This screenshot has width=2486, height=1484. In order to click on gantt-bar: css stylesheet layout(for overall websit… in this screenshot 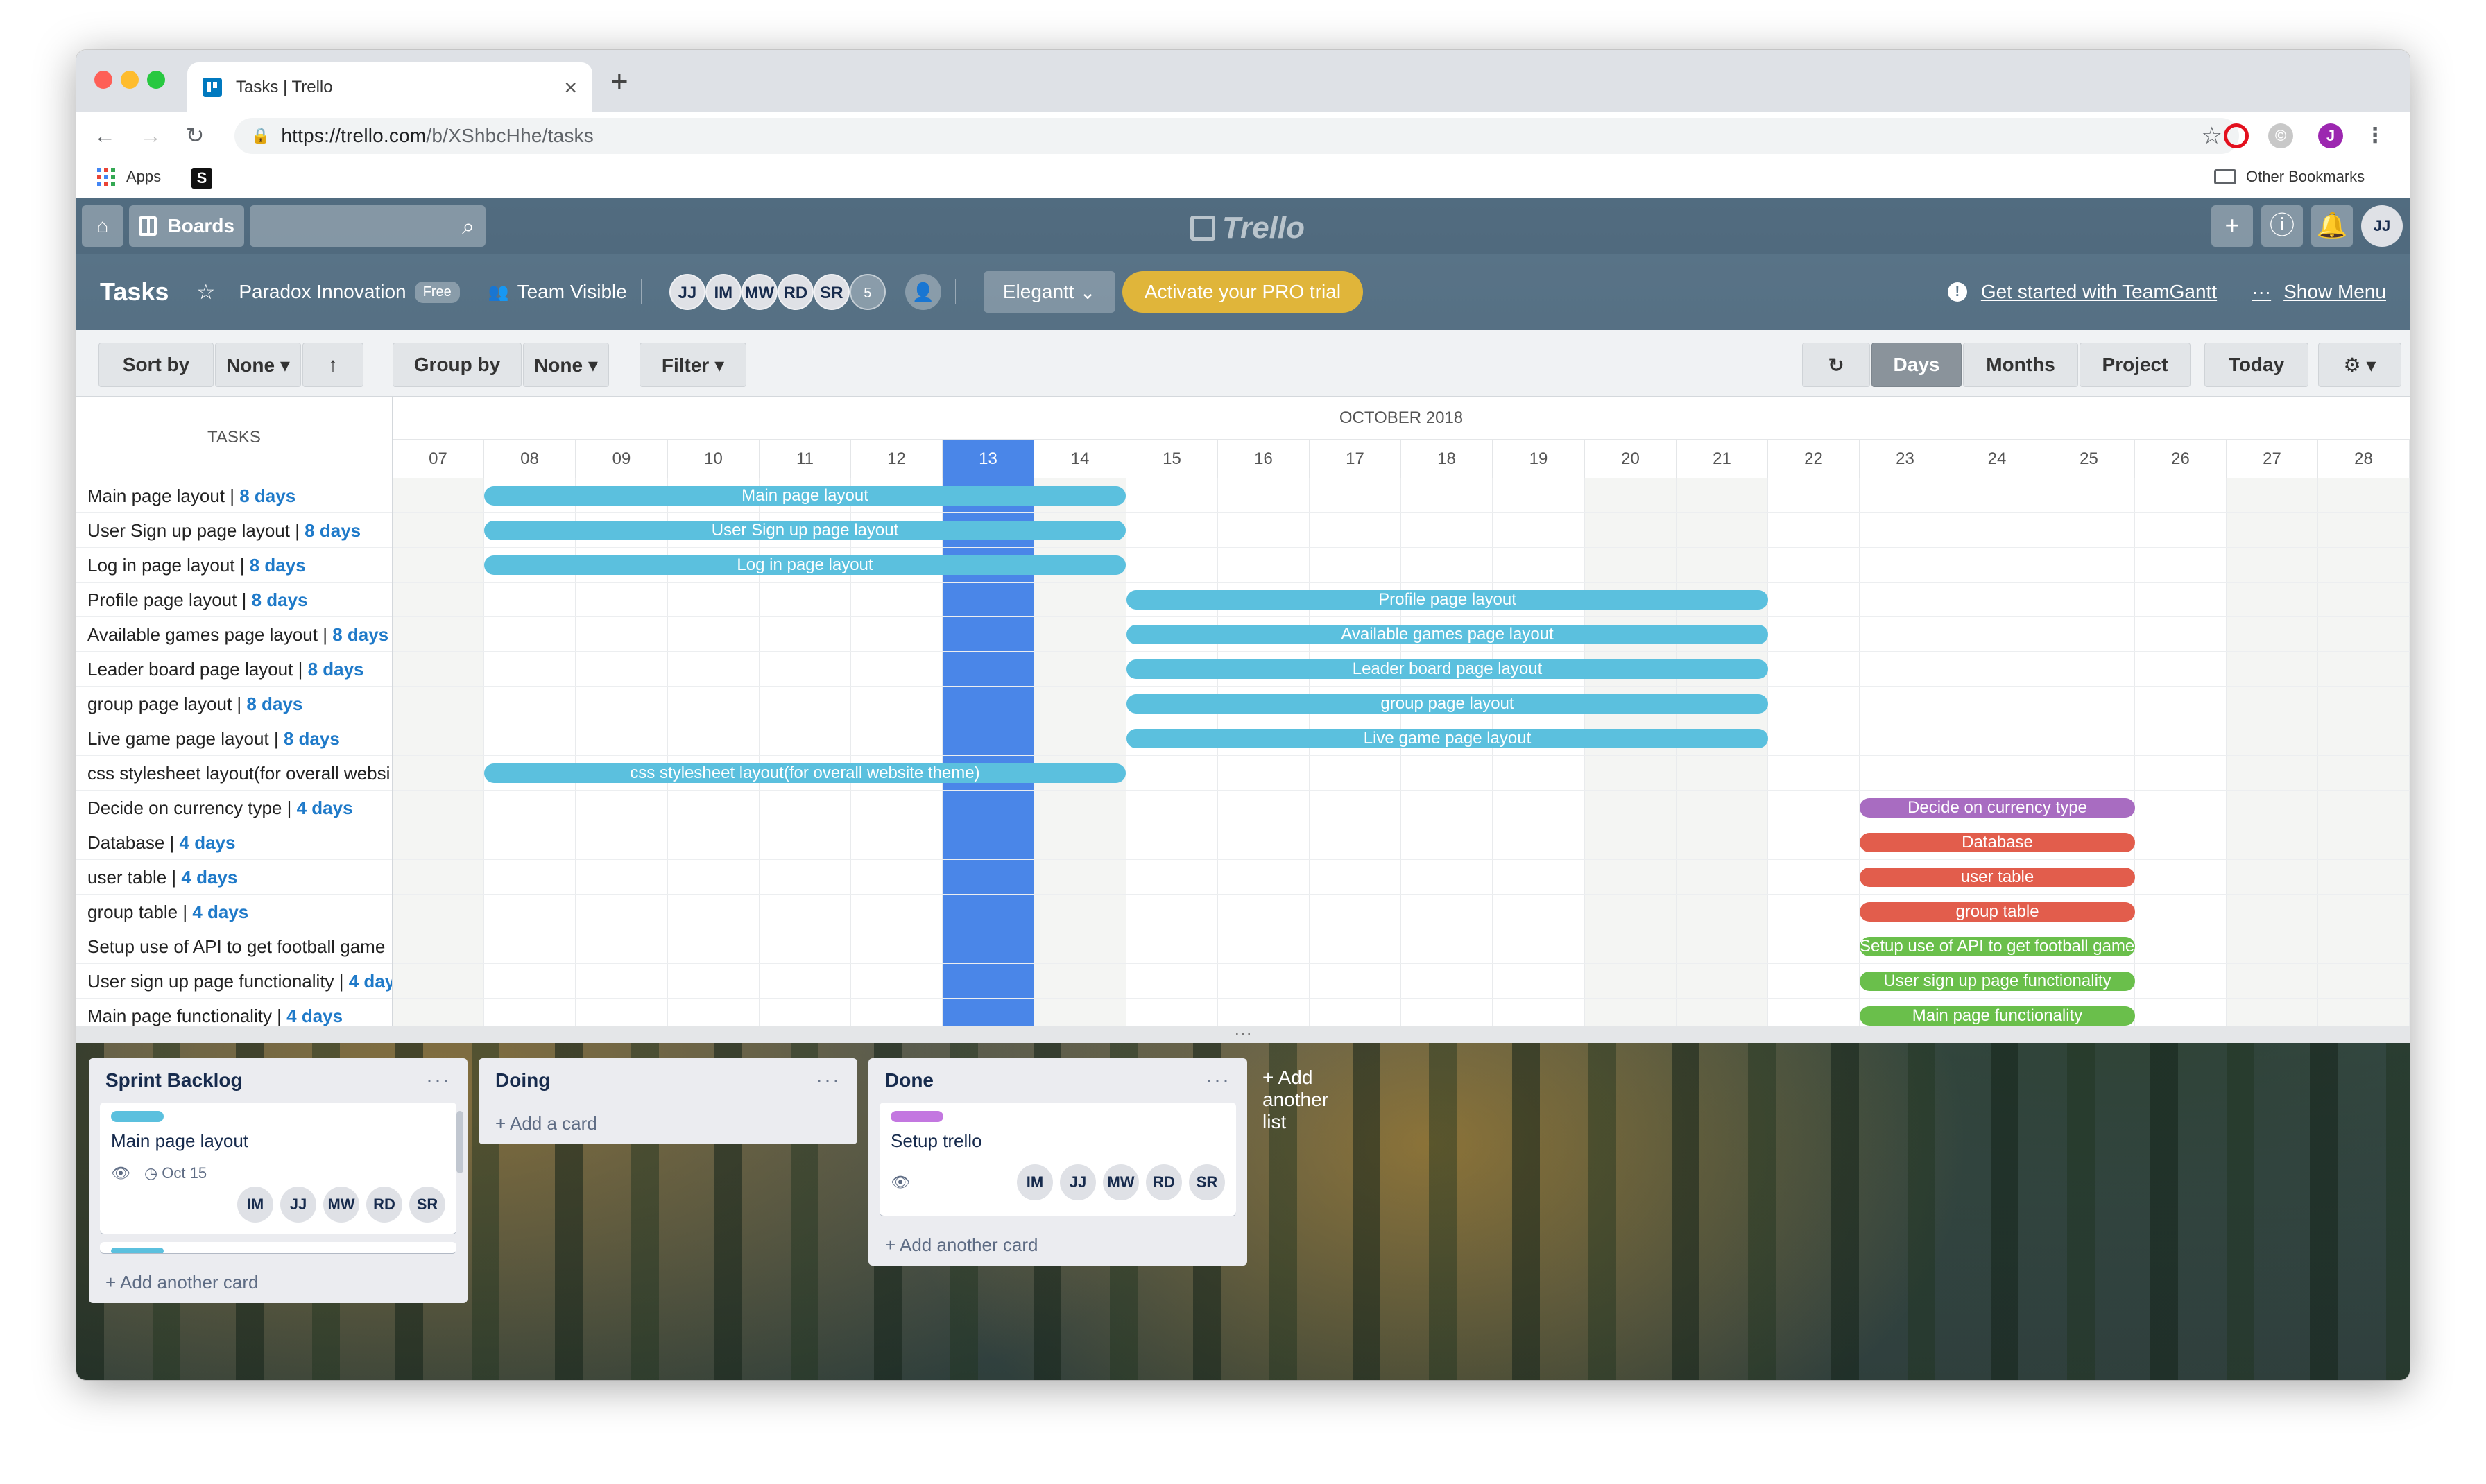, I will do `click(805, 773)`.